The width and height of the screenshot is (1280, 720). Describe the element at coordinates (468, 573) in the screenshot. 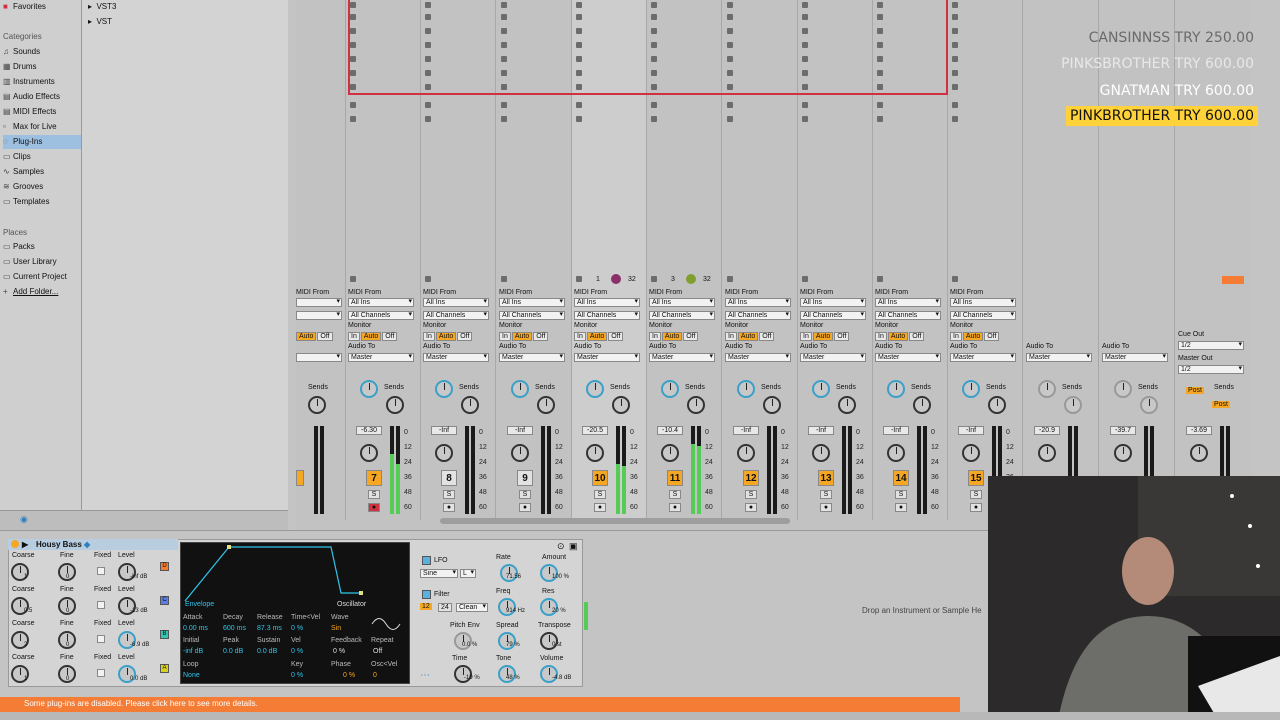

I see `lfo-mode-select: L` at that location.